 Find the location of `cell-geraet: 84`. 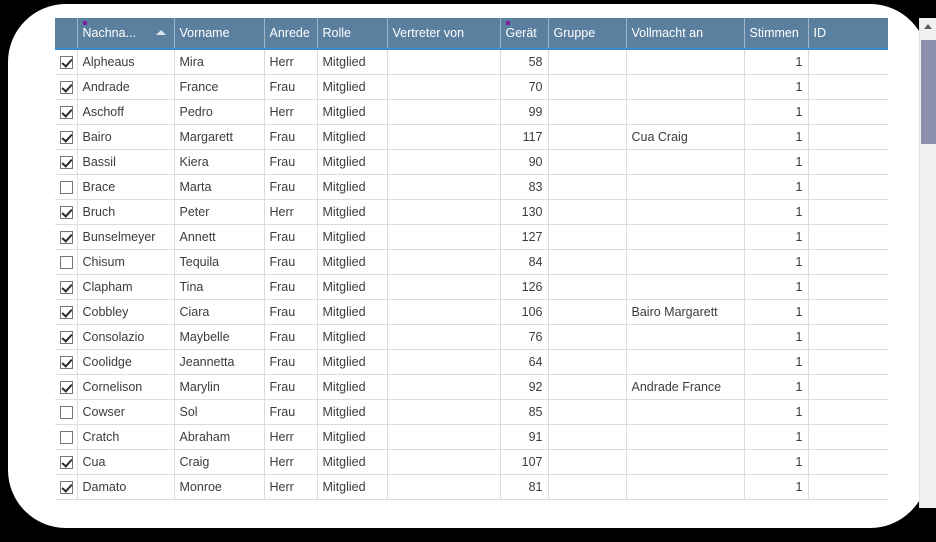

cell-geraet: 84 is located at coordinates (524, 262).